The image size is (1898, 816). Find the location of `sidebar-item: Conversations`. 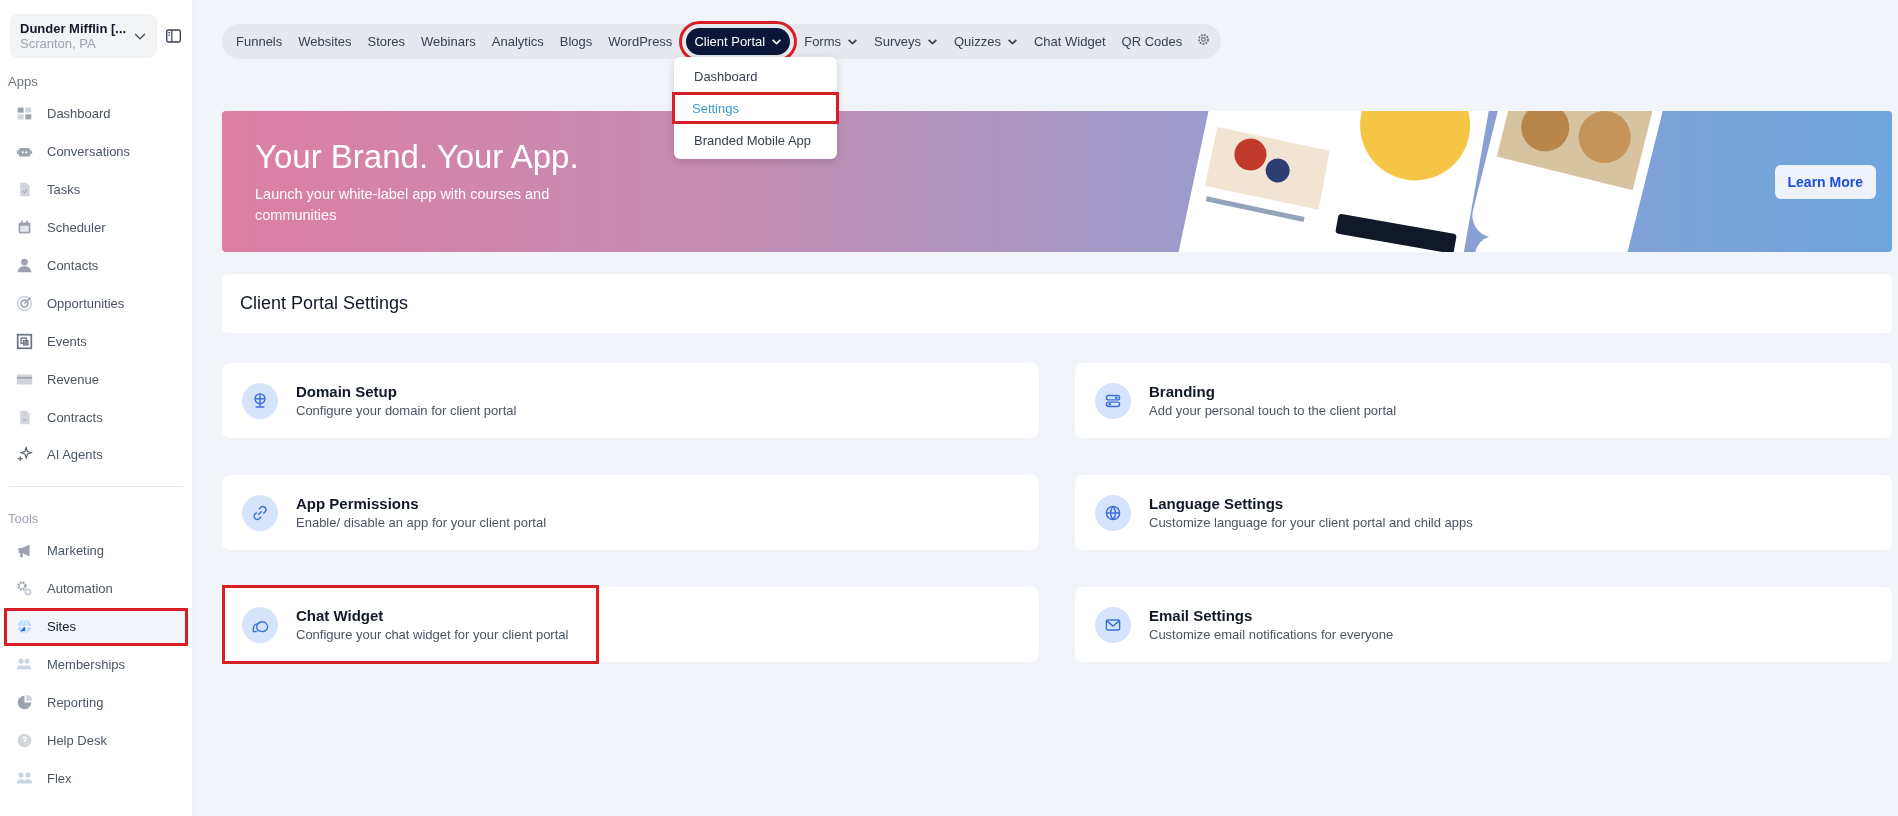

sidebar-item: Conversations is located at coordinates (96, 151).